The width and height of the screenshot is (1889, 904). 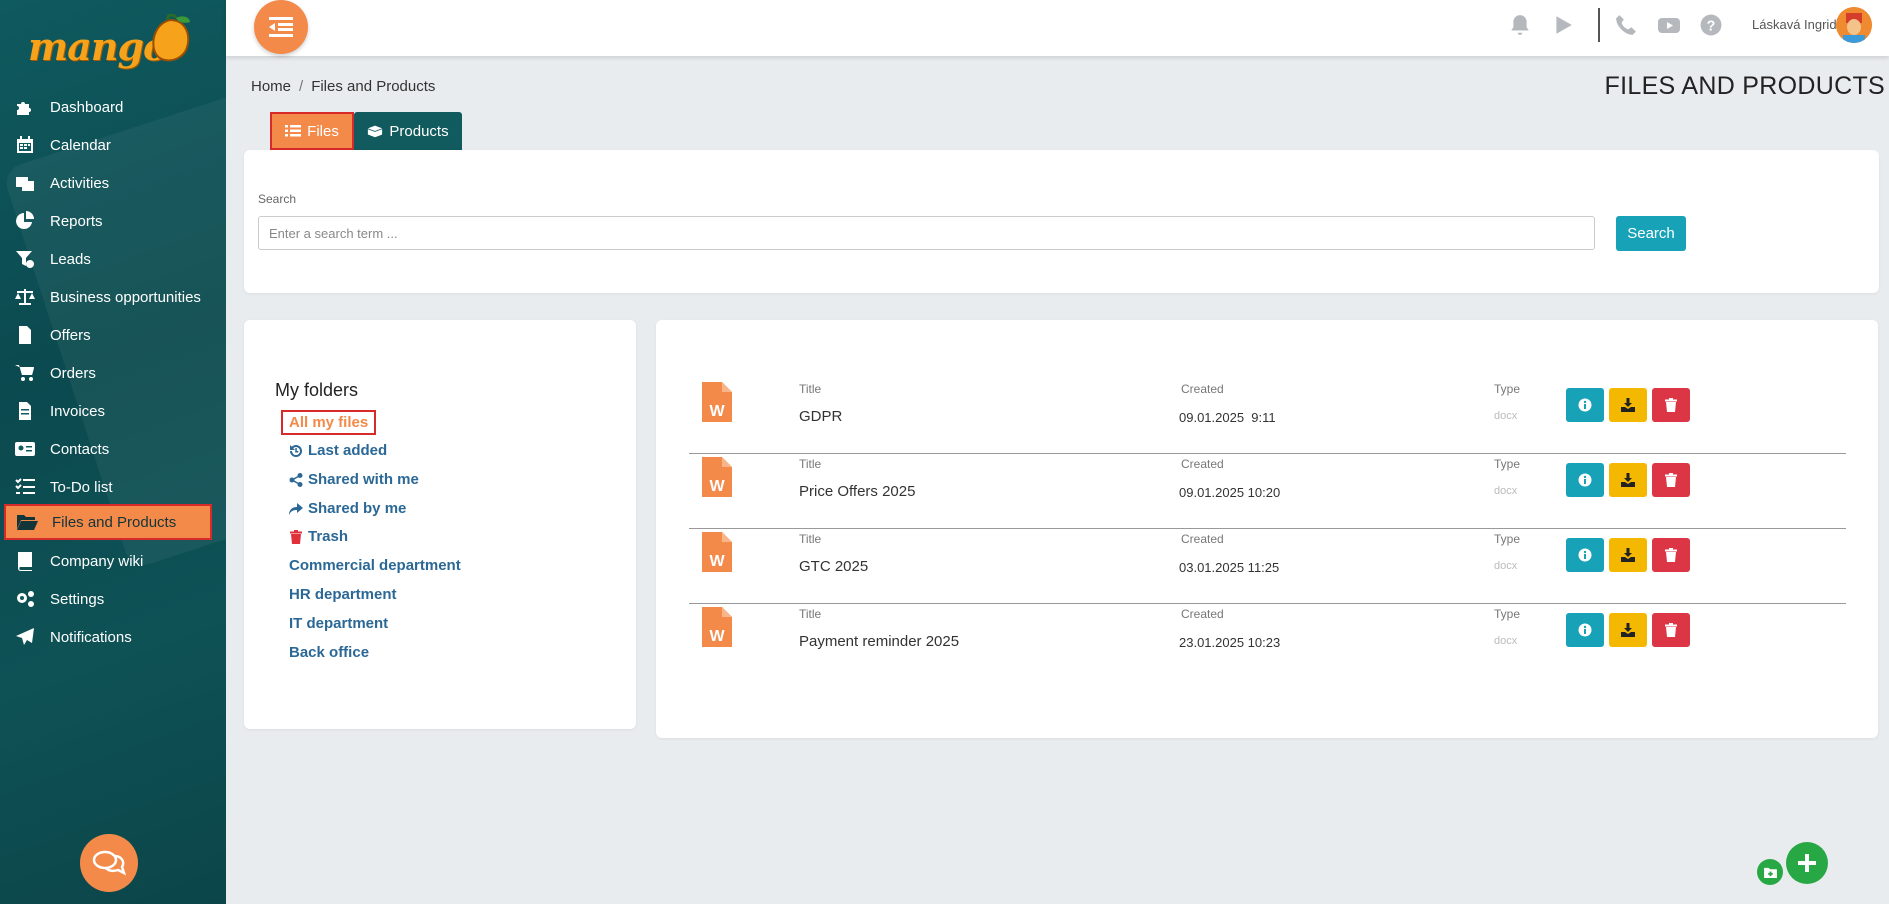 I want to click on menu-toggle-button, so click(x=281, y=27).